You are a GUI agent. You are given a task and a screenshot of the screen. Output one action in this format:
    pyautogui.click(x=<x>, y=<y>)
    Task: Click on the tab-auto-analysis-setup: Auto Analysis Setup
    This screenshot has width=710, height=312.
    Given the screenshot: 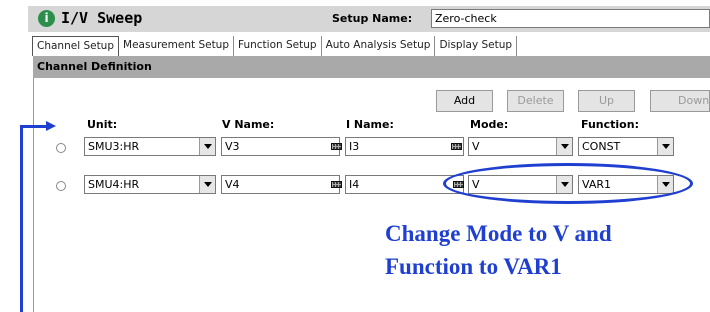 What is the action you would take?
    pyautogui.click(x=379, y=46)
    